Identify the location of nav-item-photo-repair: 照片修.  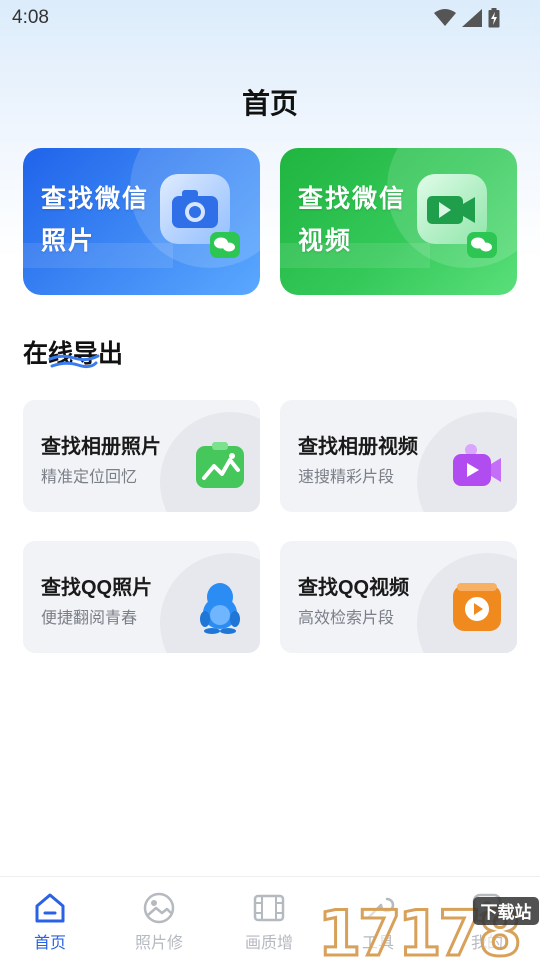
(159, 922).